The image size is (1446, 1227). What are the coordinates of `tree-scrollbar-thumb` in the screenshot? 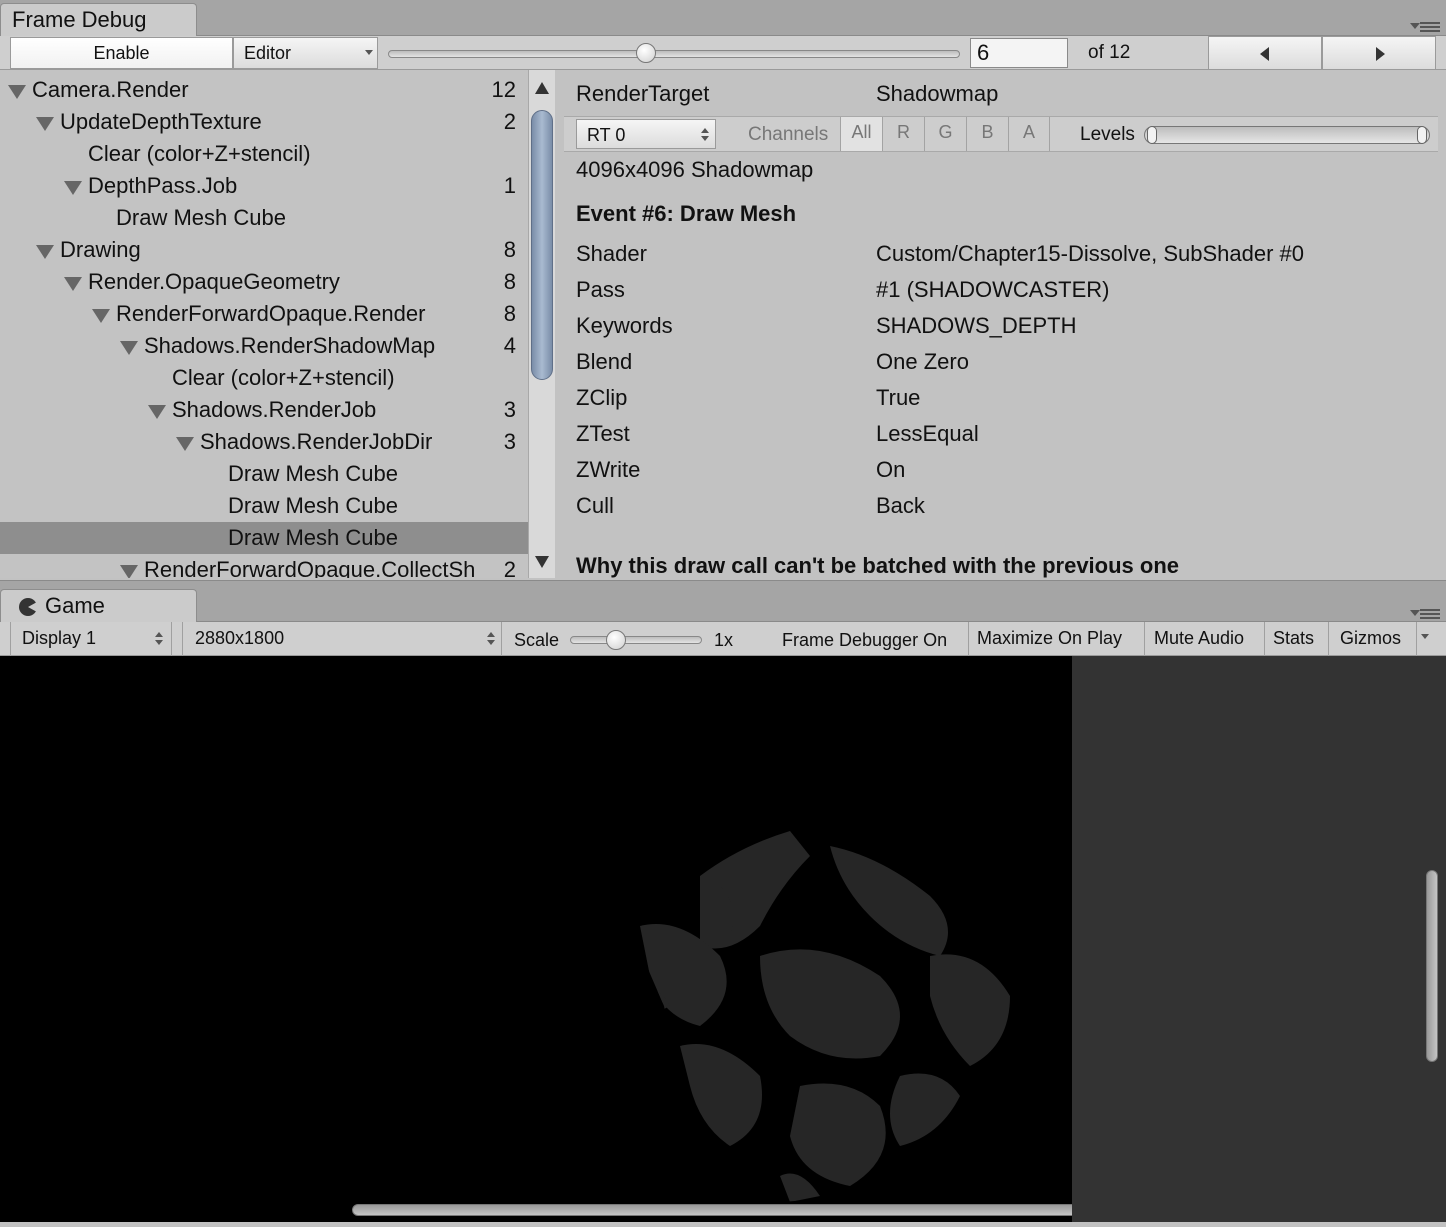 It's located at (542, 245).